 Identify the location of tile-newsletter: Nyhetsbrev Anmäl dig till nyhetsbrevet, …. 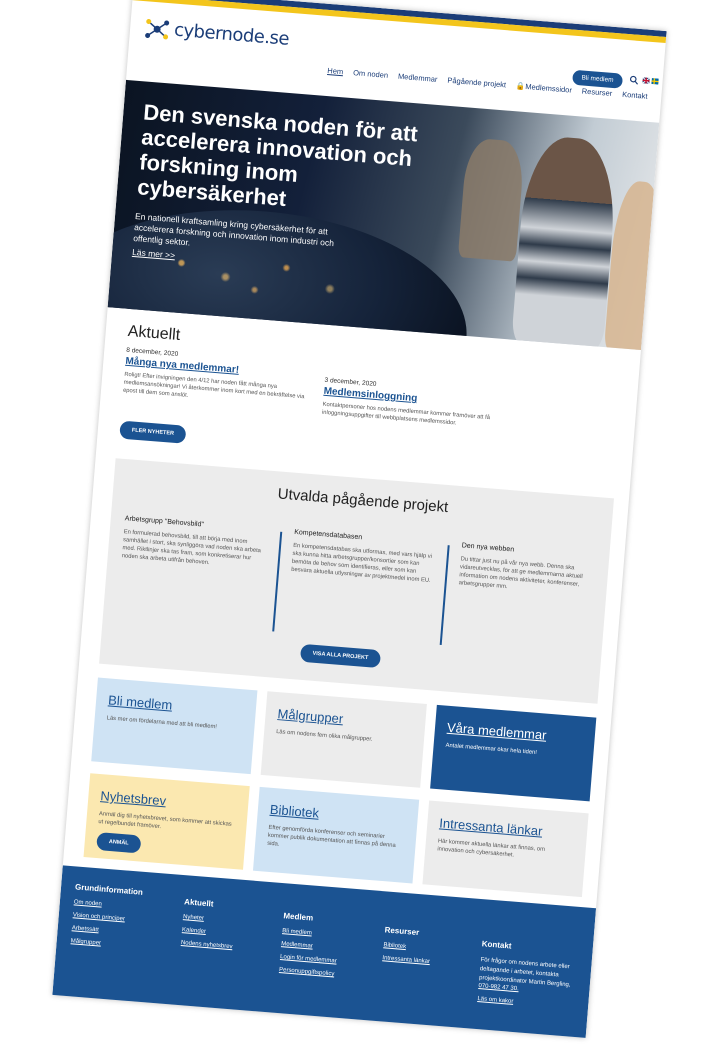
(166, 821).